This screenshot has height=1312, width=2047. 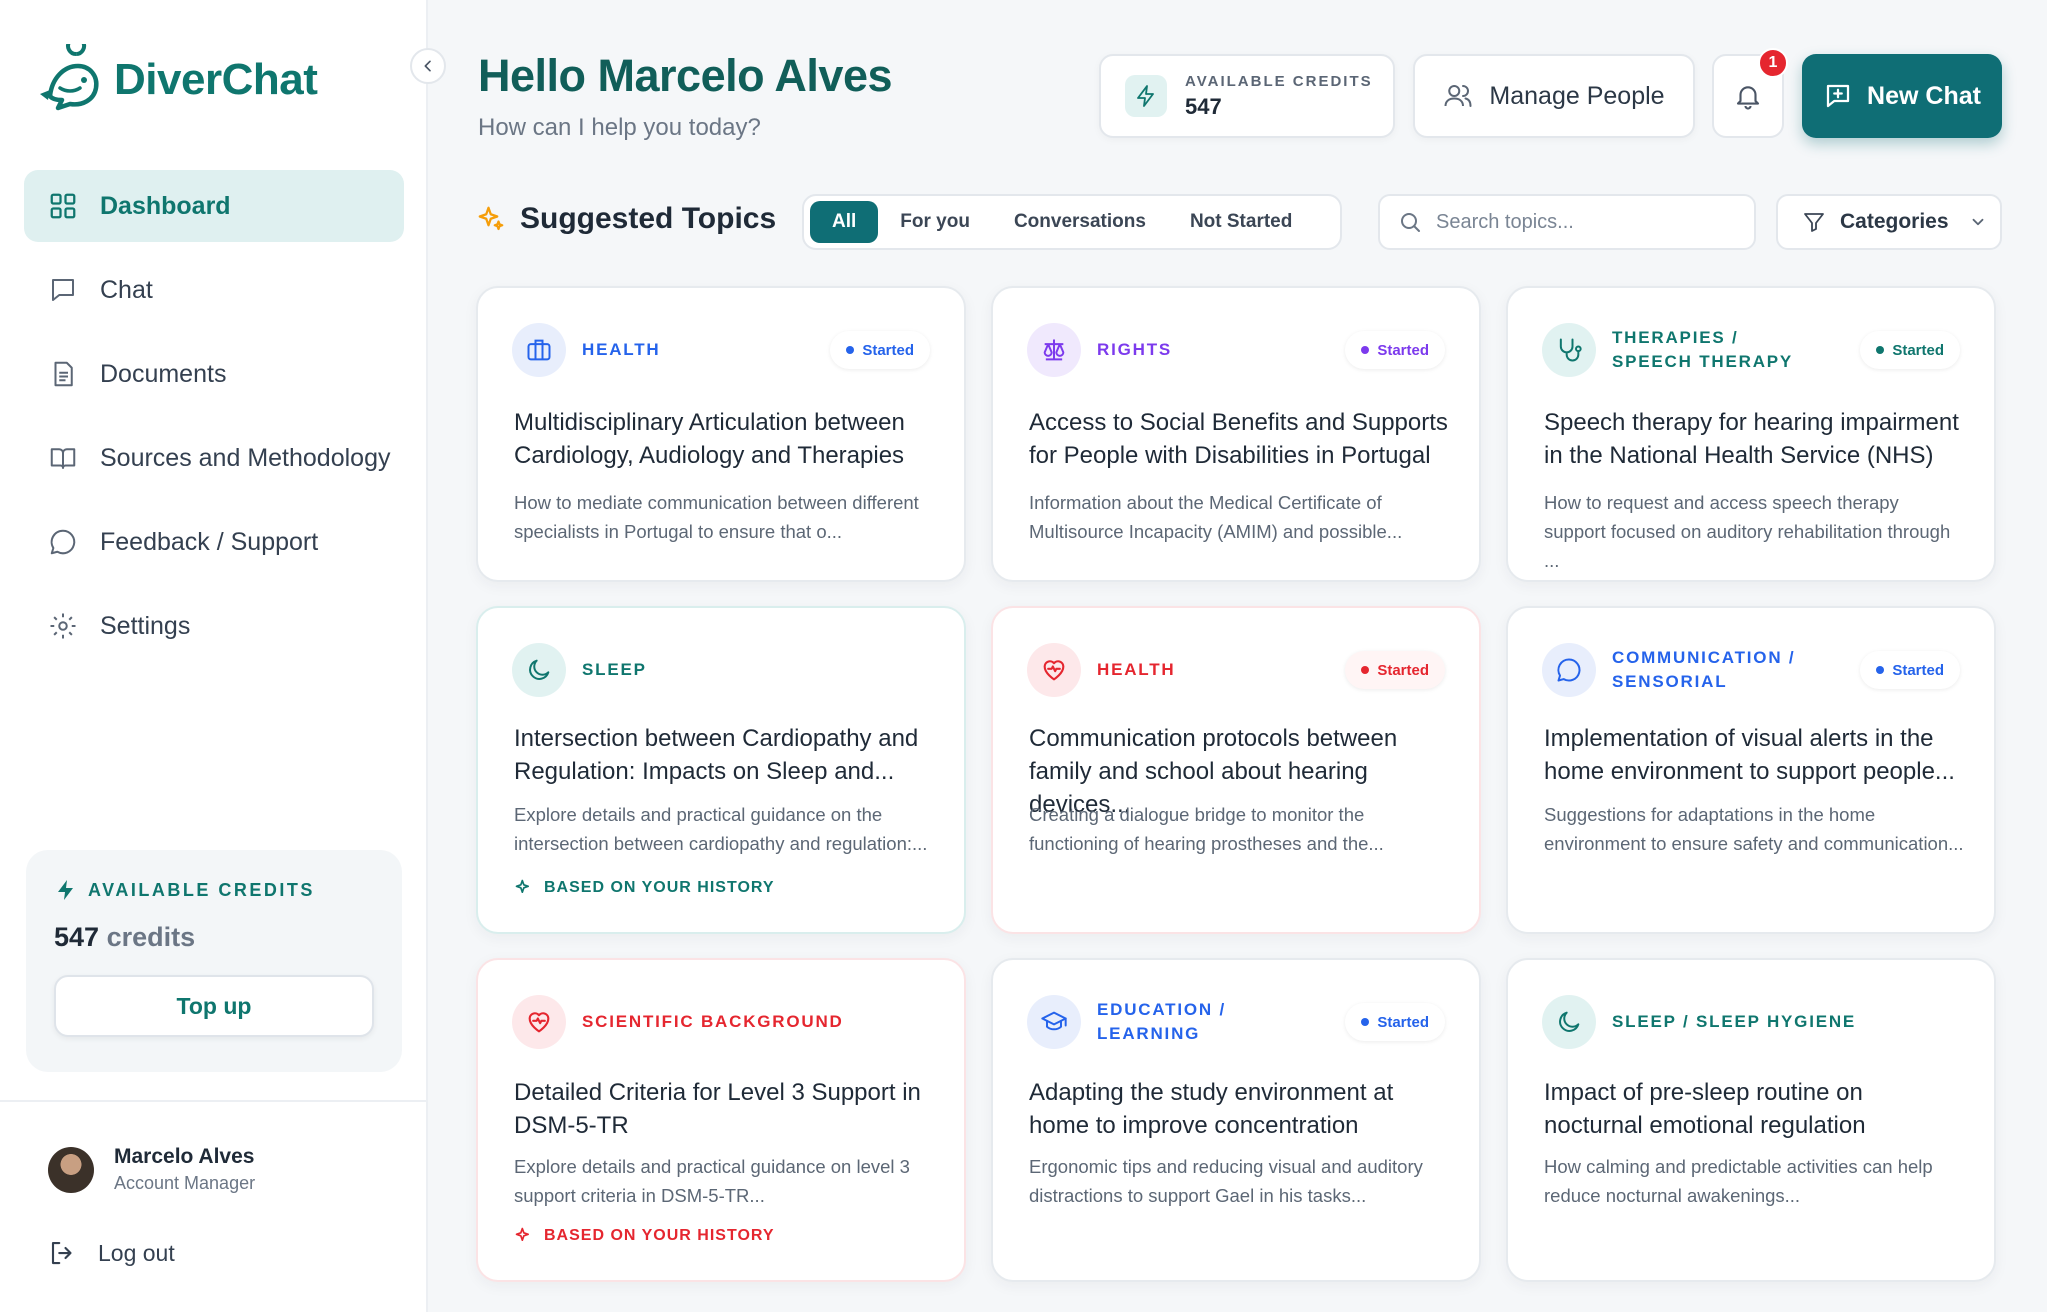 What do you see at coordinates (1054, 1022) in the screenshot?
I see `graduation-cap-icon` at bounding box center [1054, 1022].